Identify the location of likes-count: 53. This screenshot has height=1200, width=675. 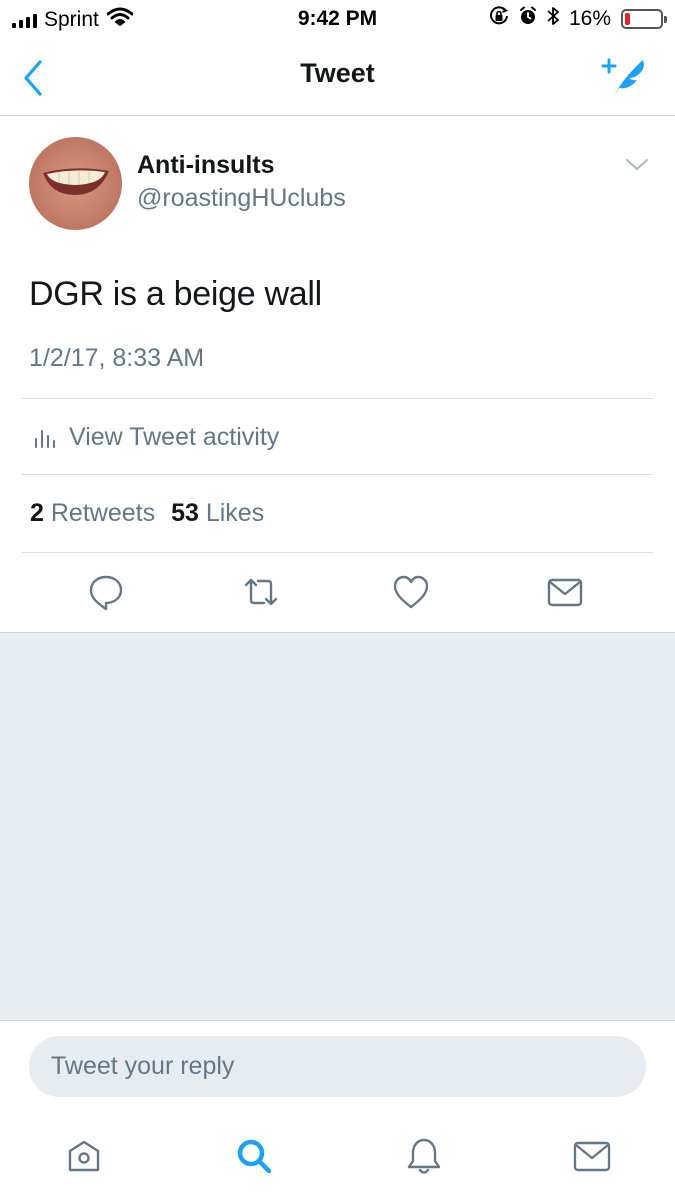
(185, 513).